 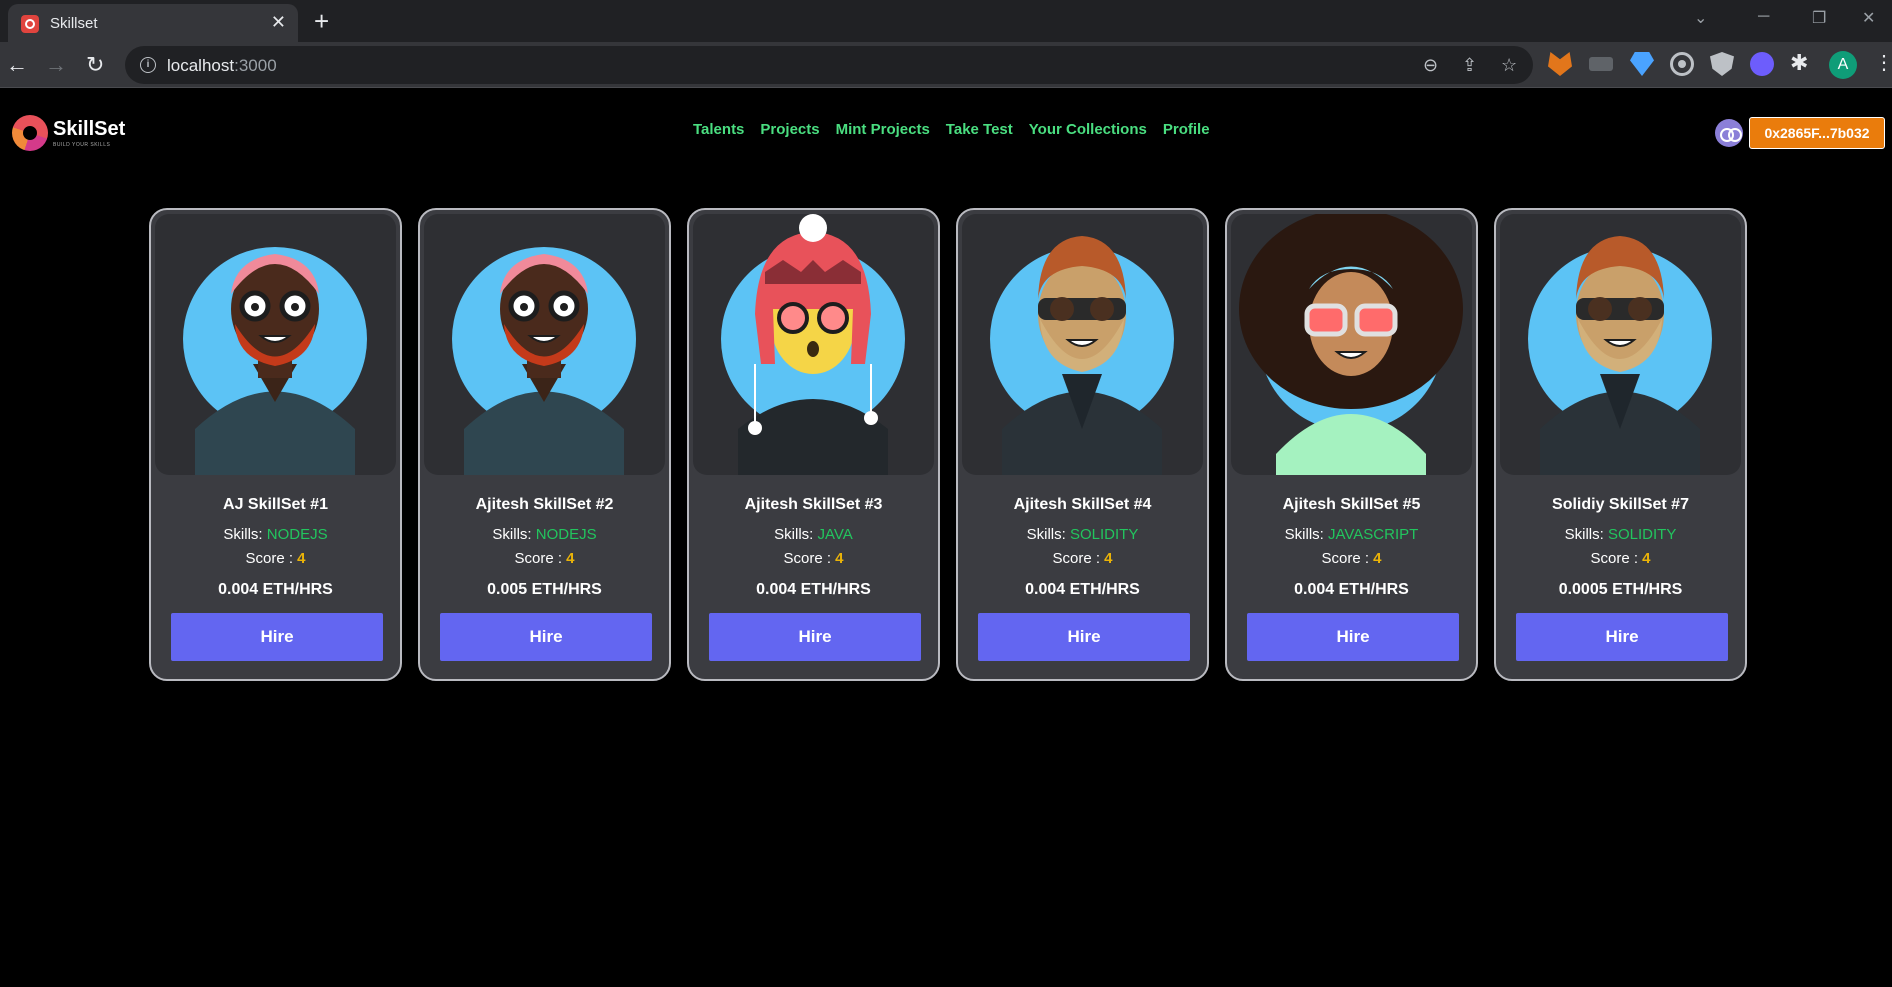 I want to click on avatar-winter-hat-image, so click(x=813, y=344).